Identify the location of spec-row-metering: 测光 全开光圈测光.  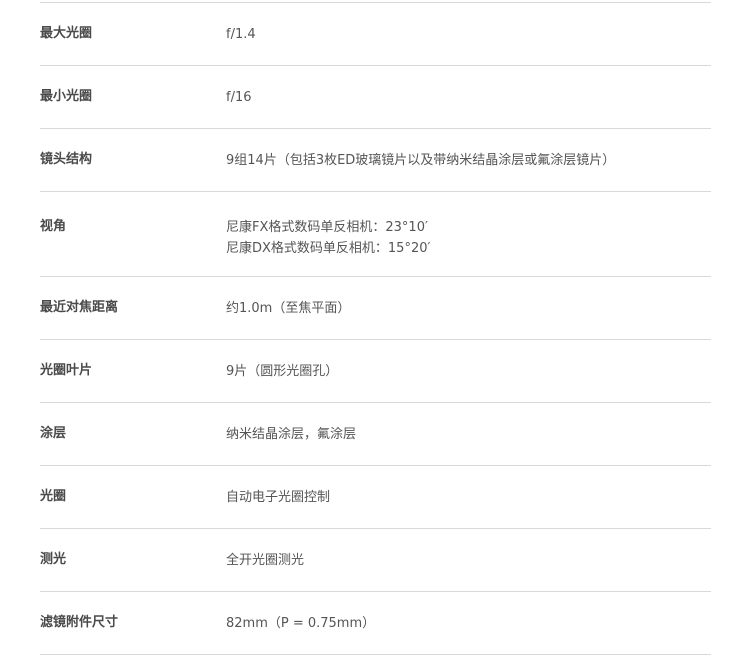
(375, 560).